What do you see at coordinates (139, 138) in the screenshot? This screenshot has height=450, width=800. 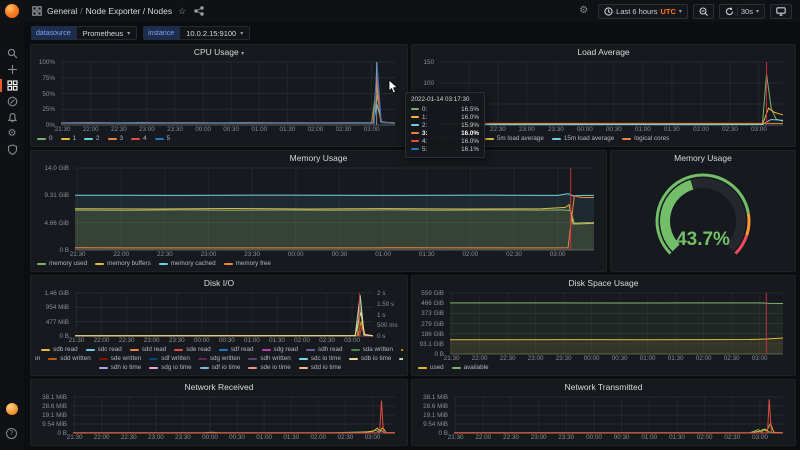 I see `legend-item: 4` at bounding box center [139, 138].